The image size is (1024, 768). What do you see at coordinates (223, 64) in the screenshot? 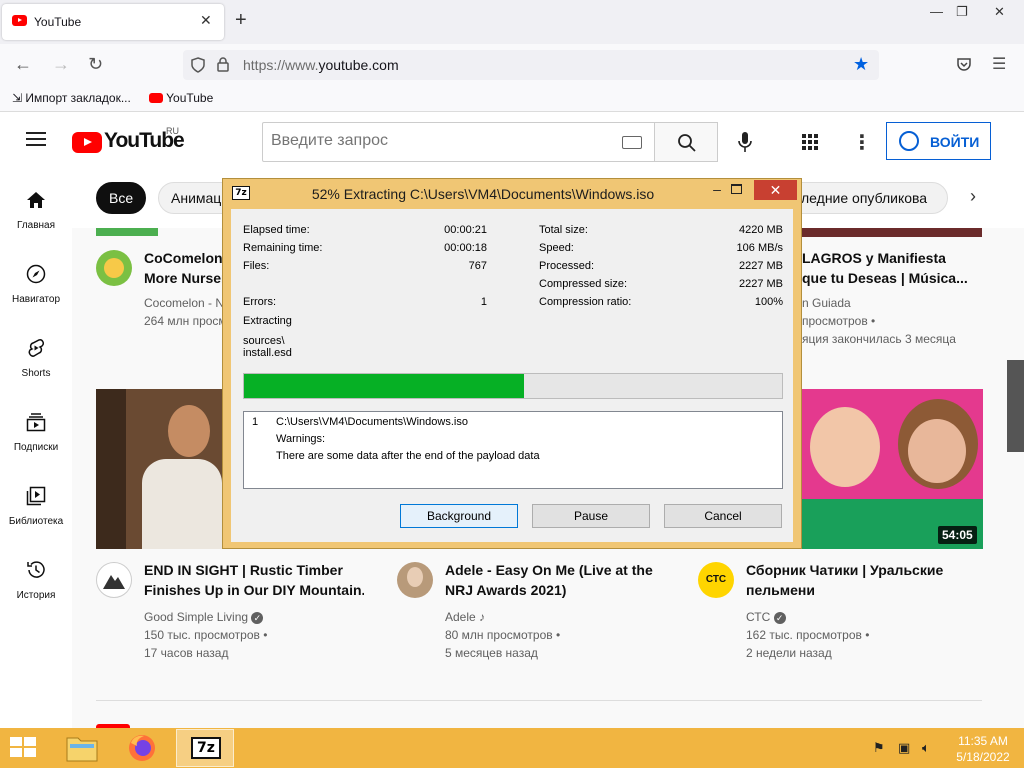
I see `lock-icon` at bounding box center [223, 64].